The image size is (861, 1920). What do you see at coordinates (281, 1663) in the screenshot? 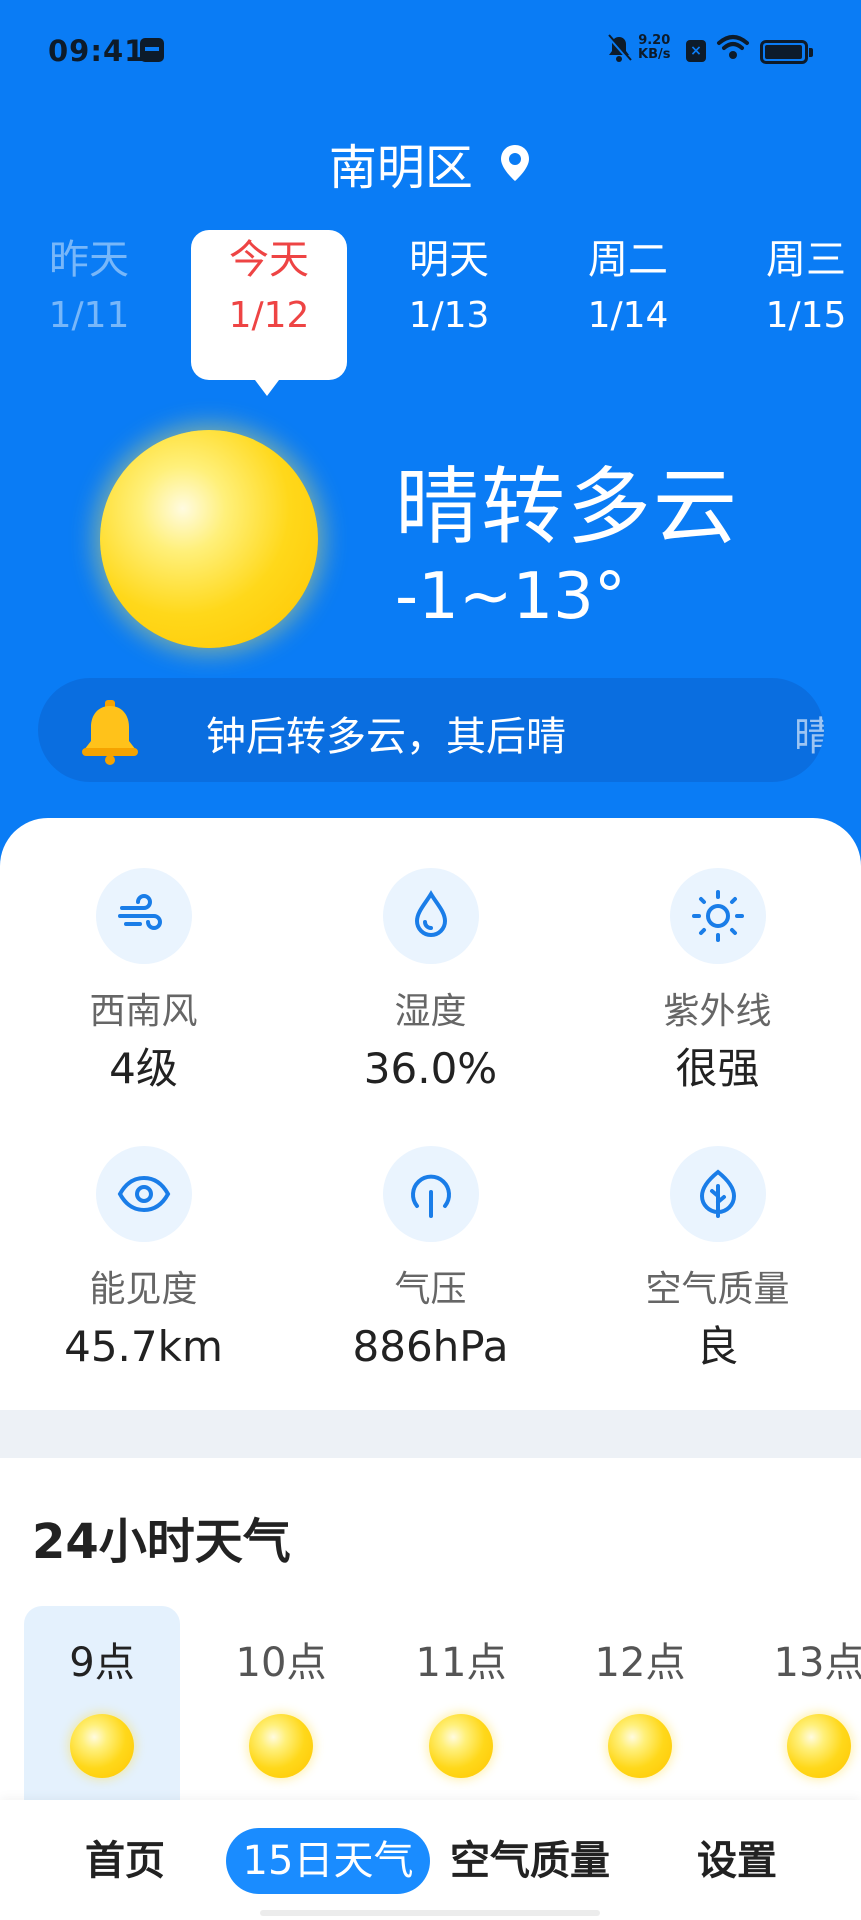
I see `hour-label: 10点` at bounding box center [281, 1663].